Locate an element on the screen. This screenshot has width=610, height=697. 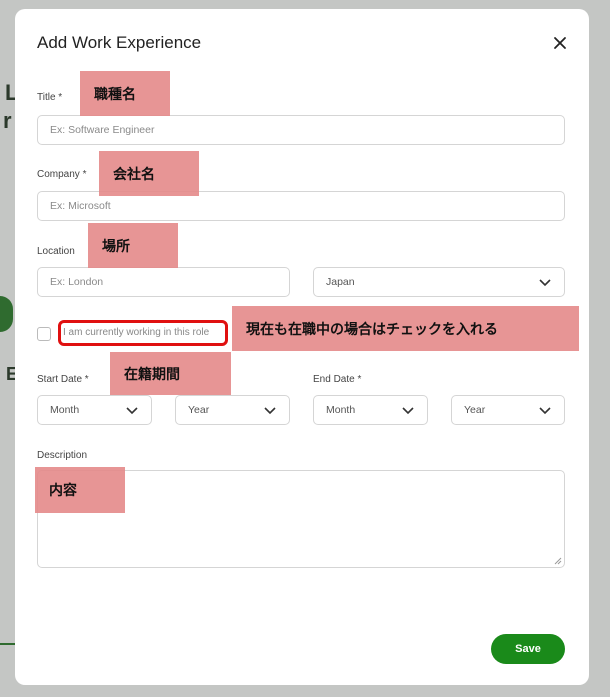
background-text-fragment: r is located at coordinates (7, 120).